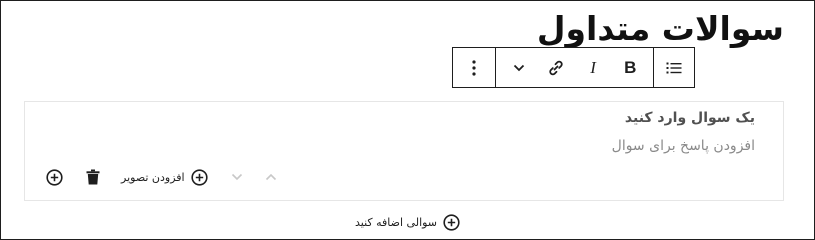 This screenshot has height=240, width=815. Describe the element at coordinates (690, 118) in the screenshot. I see `question-input: یک سوال وارد کنید` at that location.